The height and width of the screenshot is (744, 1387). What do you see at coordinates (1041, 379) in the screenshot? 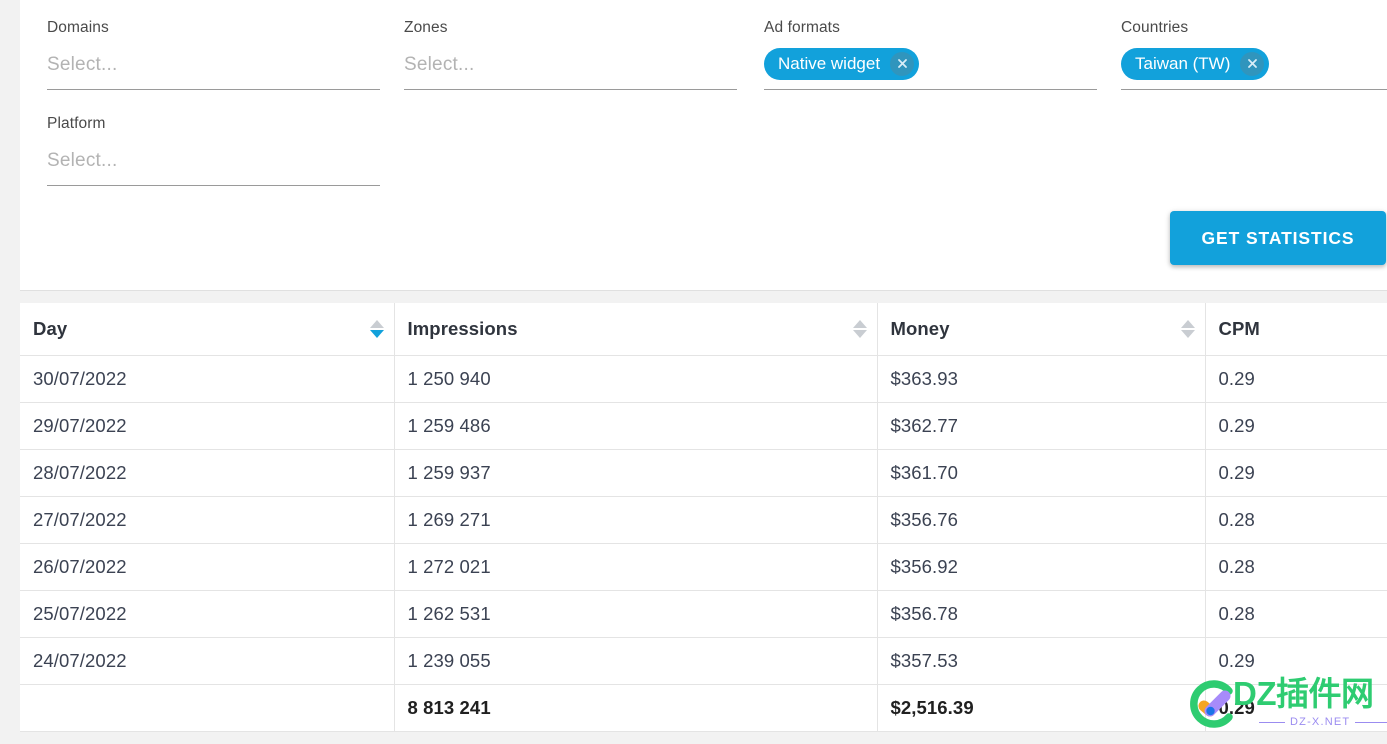
I see `cell-money: $363.93` at bounding box center [1041, 379].